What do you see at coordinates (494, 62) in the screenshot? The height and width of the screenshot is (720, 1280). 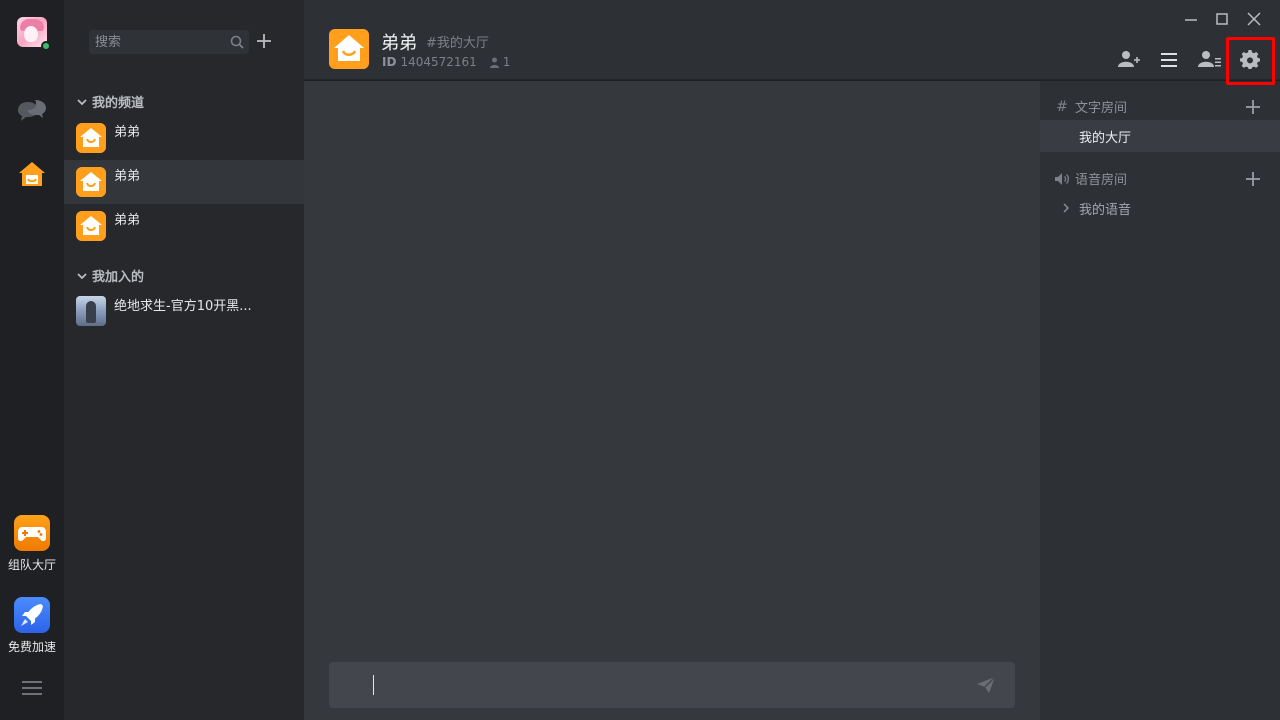 I see `user-count-icon` at bounding box center [494, 62].